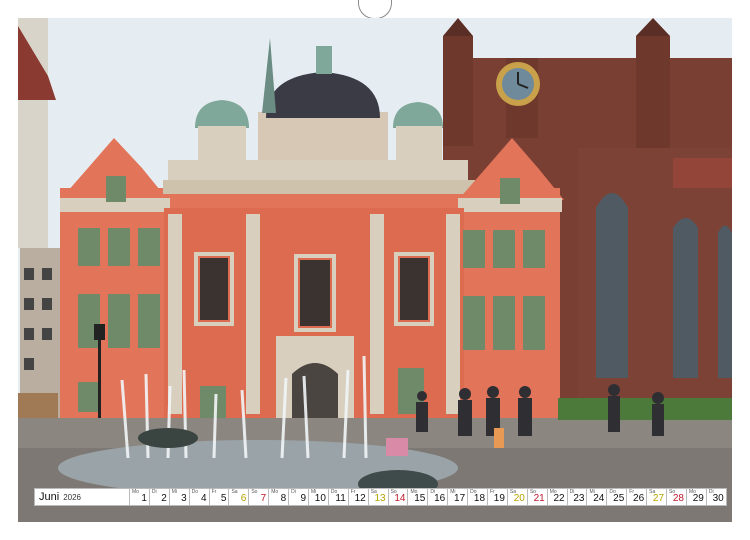 This screenshot has height=540, width=750. Describe the element at coordinates (283, 498) in the screenshot. I see `day-number: 8` at that location.